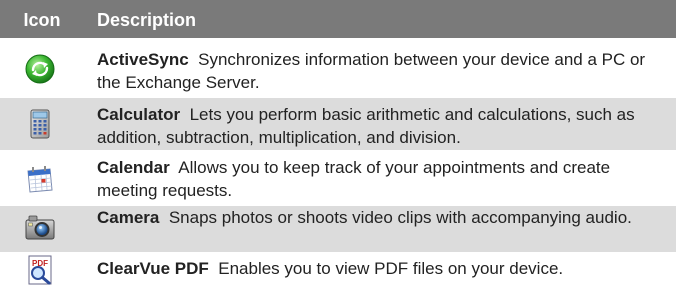 The height and width of the screenshot is (286, 676). Describe the element at coordinates (147, 20) in the screenshot. I see `description-column-header: Description` at that location.